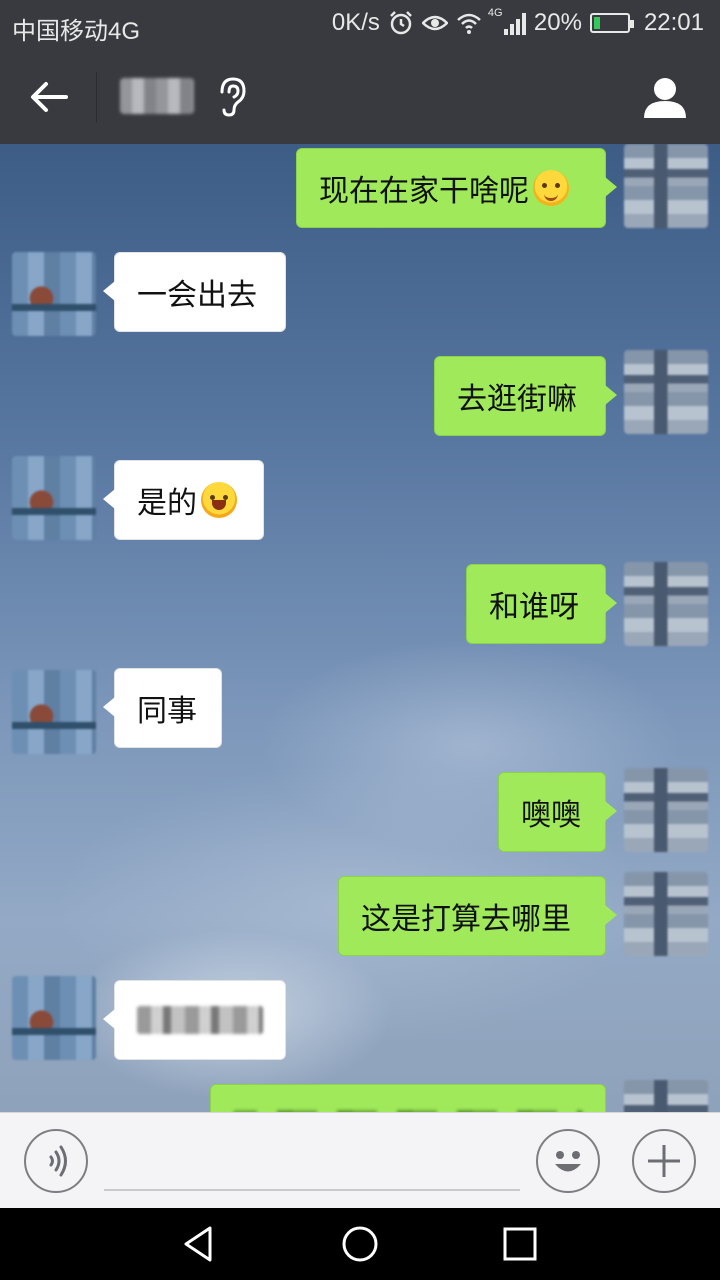 The width and height of the screenshot is (720, 1280). Describe the element at coordinates (469, 23) in the screenshot. I see `wifi-icon` at that location.